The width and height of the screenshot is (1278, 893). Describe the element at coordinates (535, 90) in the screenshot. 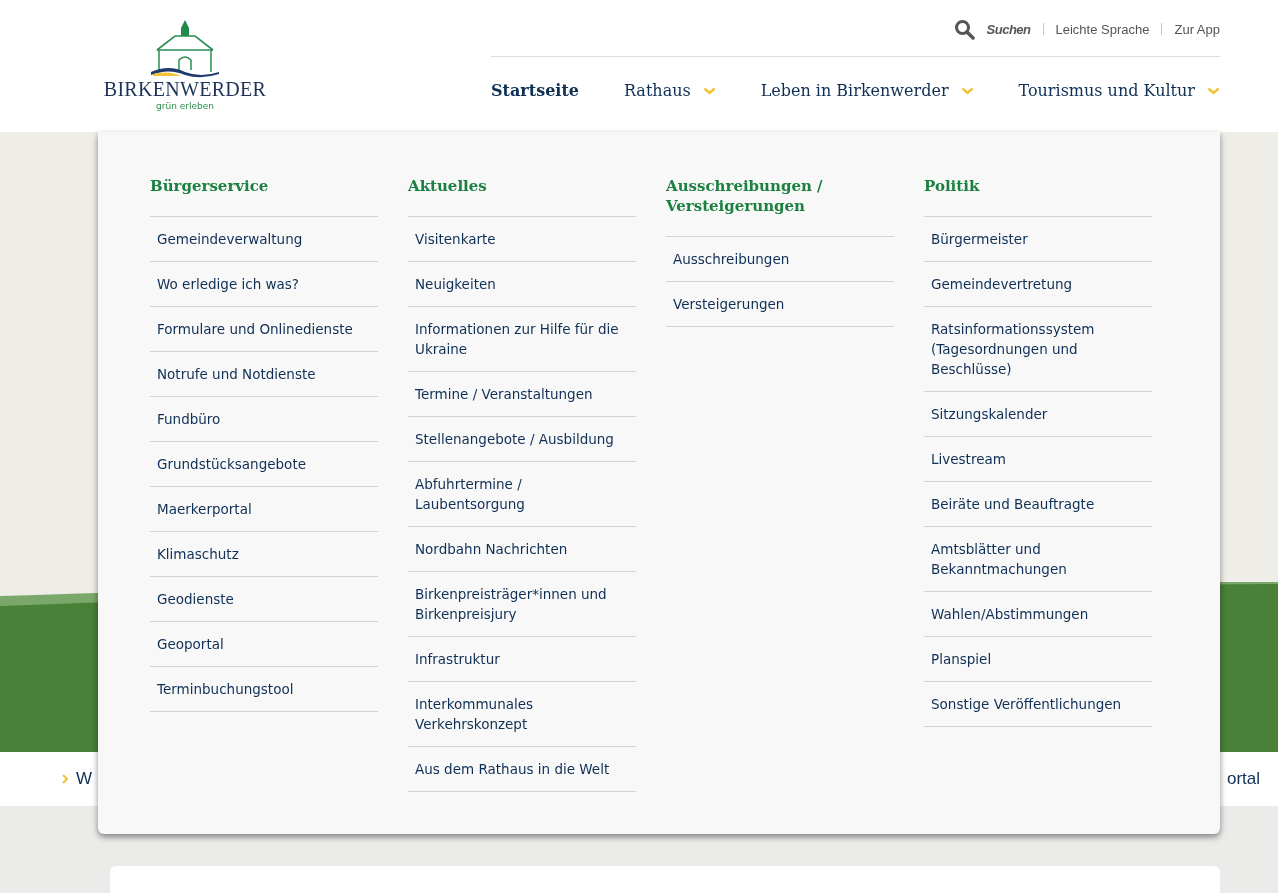

I see `nav-item: Startseite` at that location.